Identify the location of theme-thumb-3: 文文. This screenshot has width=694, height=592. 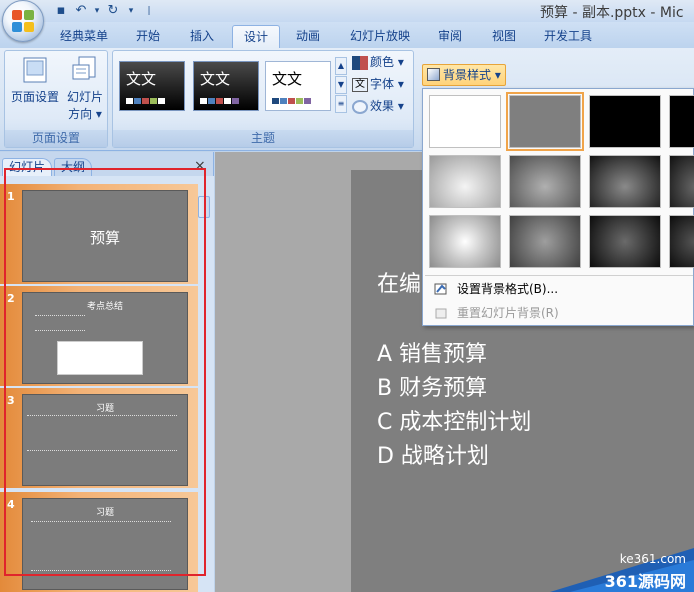
(298, 86).